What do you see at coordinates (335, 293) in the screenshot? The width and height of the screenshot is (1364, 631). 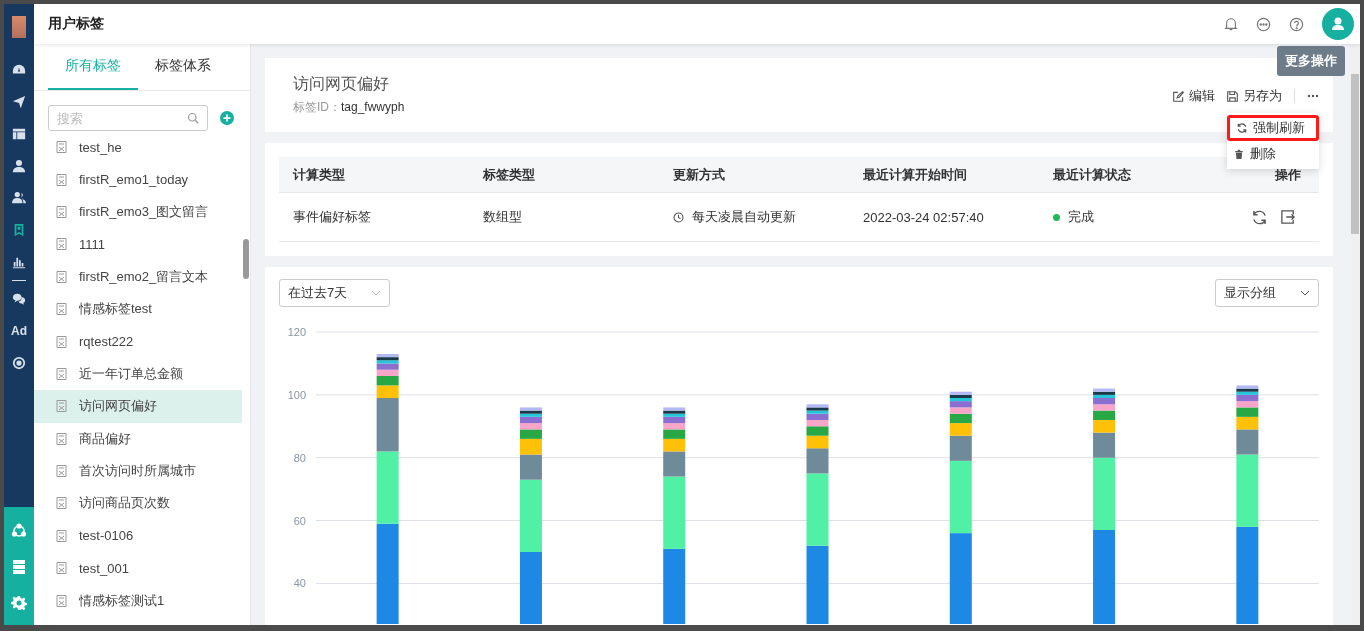 I see `date-range-select: 在过去7天` at bounding box center [335, 293].